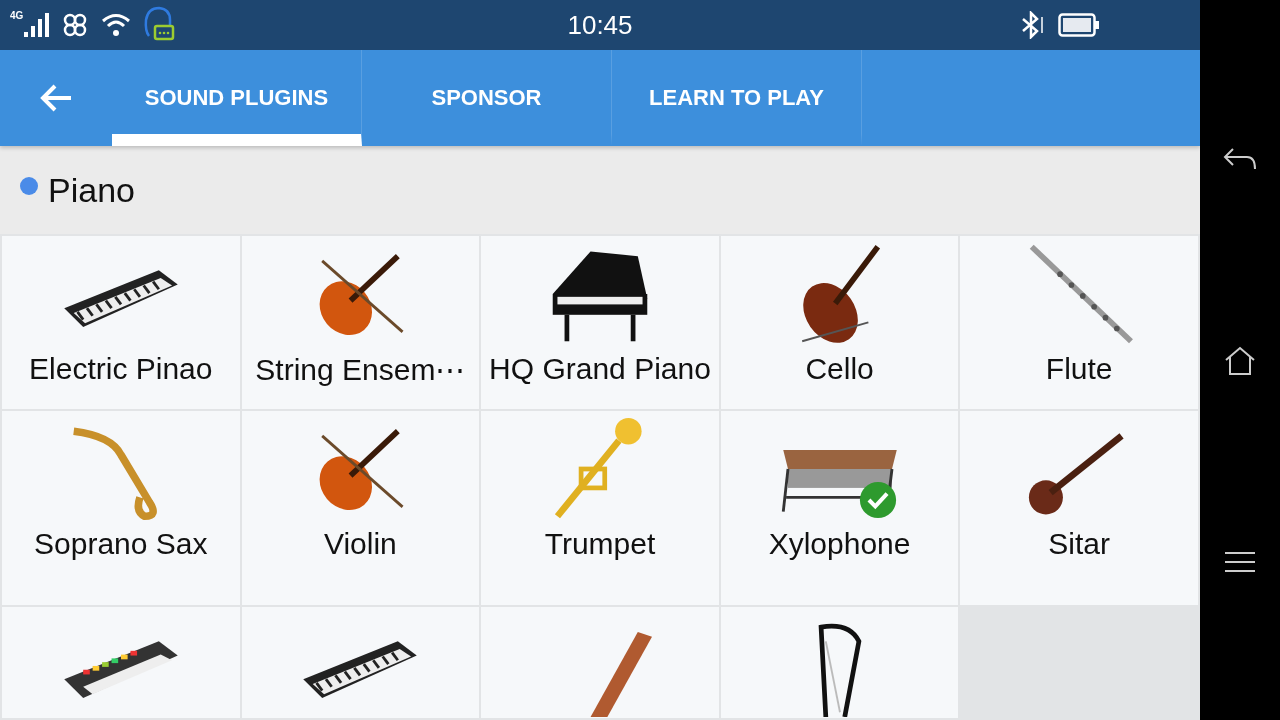 The image size is (1280, 720). I want to click on instrument-label: Soprano Sax, so click(121, 544).